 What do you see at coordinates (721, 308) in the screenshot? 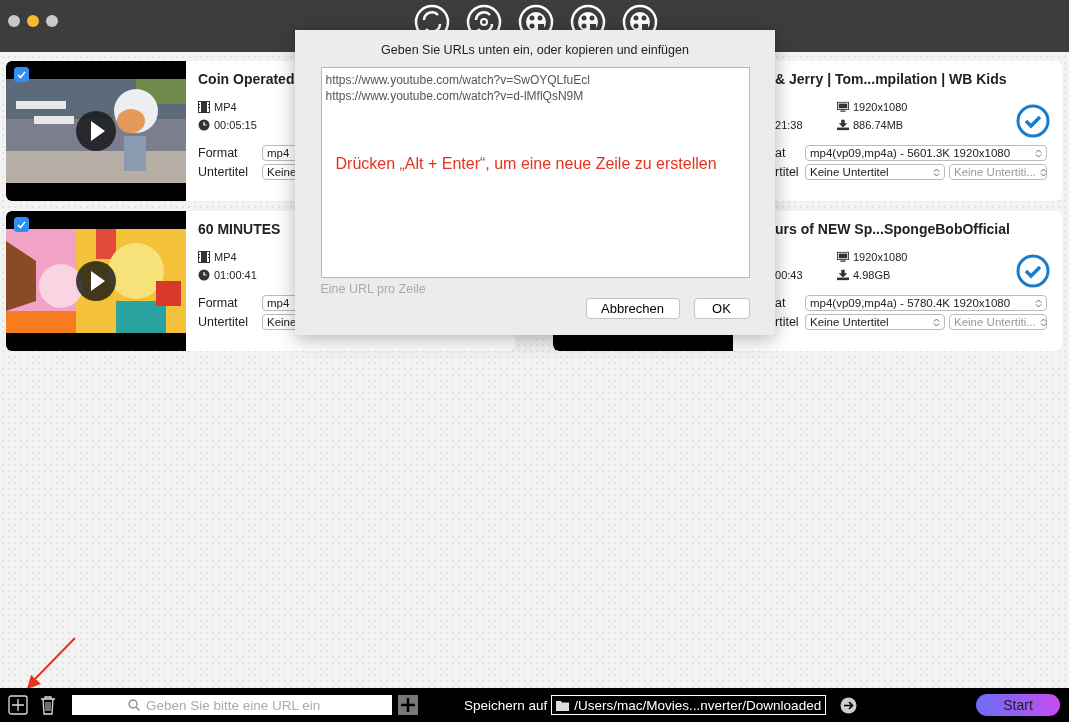
I see `ok-button: OK` at bounding box center [721, 308].